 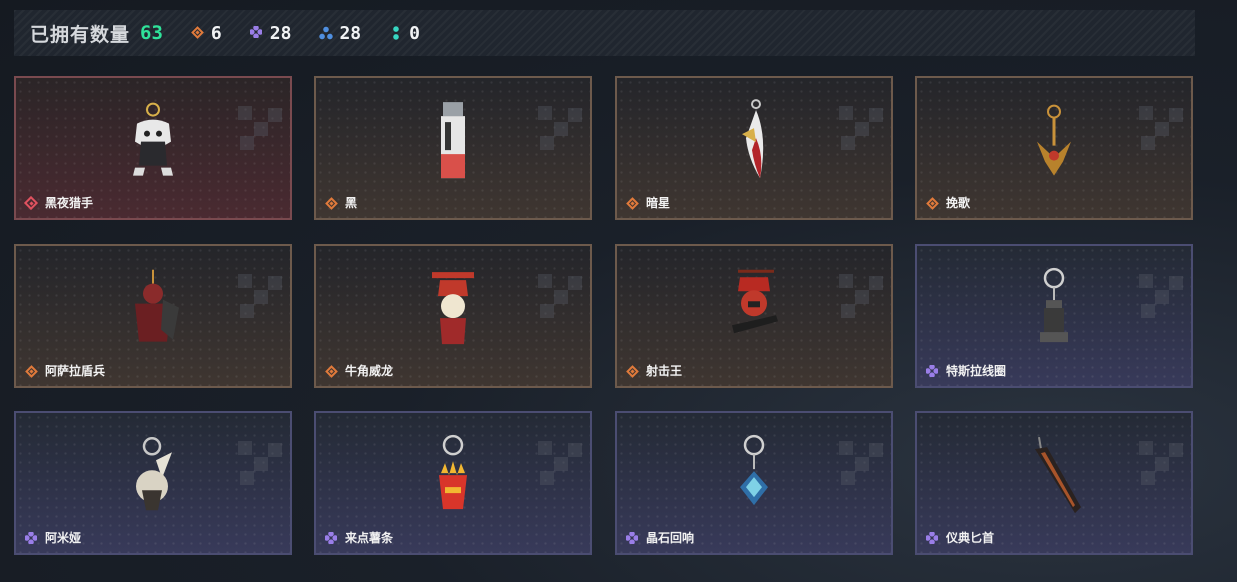 I want to click on card-label: 牛角威龙, so click(x=359, y=370).